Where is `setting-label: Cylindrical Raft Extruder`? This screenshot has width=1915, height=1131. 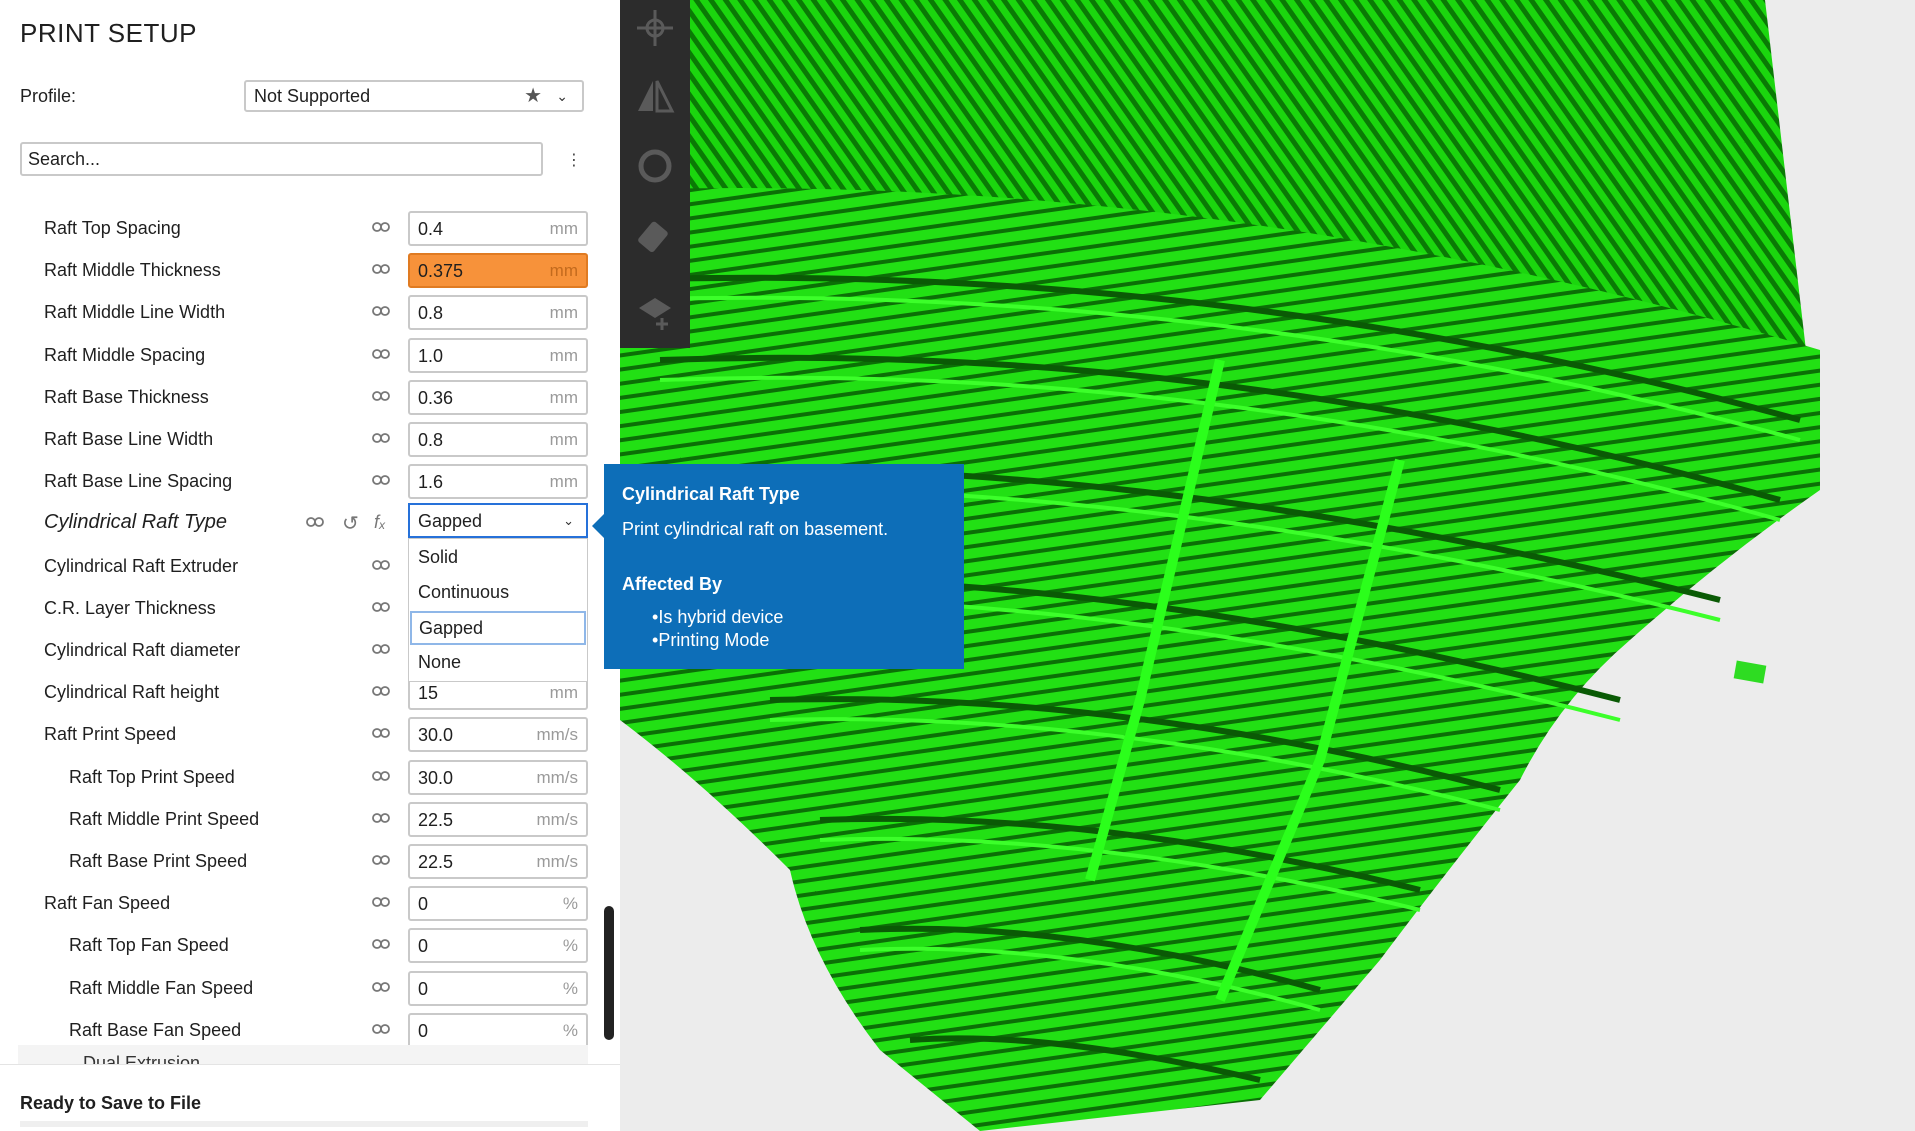
setting-label: Cylindrical Raft Extruder is located at coordinates (141, 565).